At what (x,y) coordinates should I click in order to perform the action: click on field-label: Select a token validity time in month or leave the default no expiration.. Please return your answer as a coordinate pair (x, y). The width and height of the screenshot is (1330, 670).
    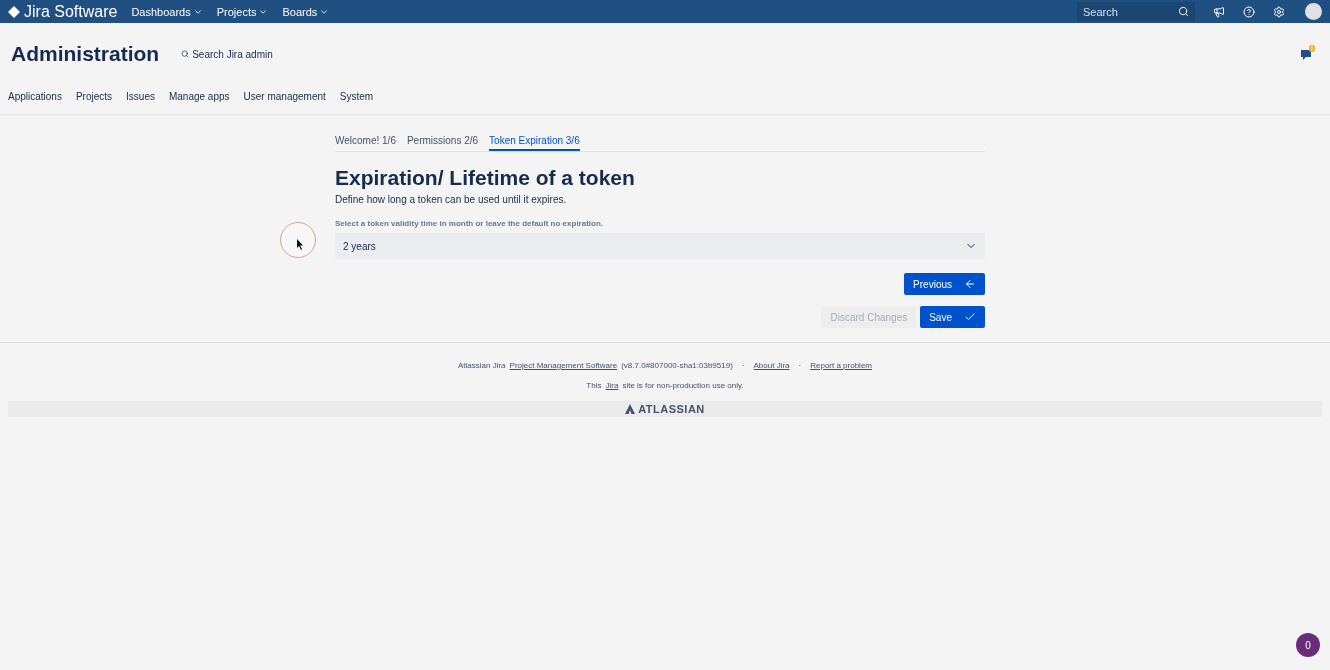
    Looking at the image, I should click on (470, 223).